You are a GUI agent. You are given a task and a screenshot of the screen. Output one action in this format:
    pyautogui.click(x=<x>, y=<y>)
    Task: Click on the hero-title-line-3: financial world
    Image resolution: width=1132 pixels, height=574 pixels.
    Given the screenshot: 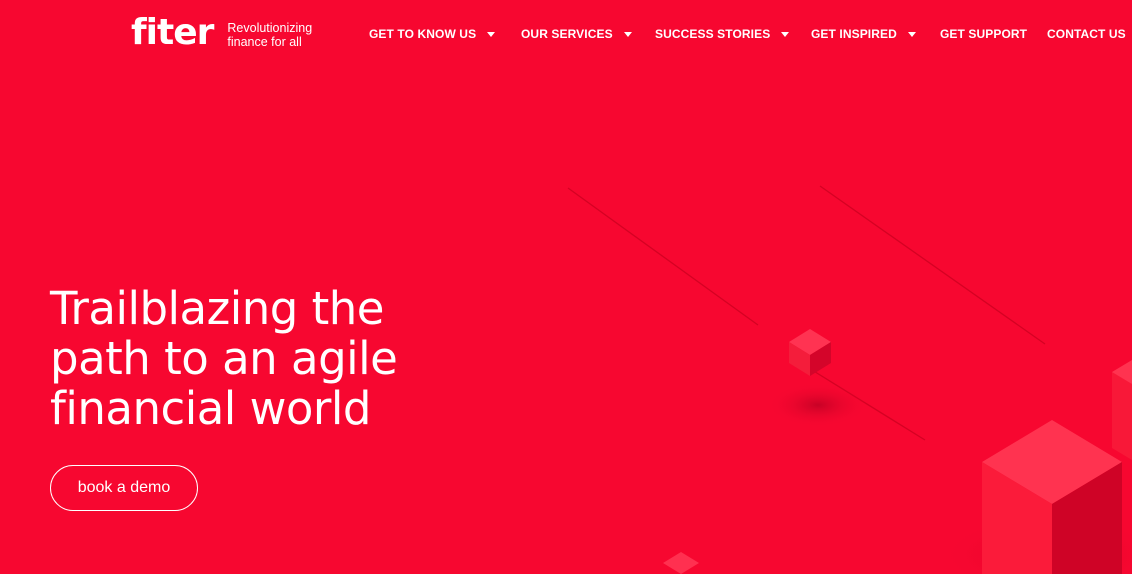 What is the action you would take?
    pyautogui.click(x=211, y=408)
    